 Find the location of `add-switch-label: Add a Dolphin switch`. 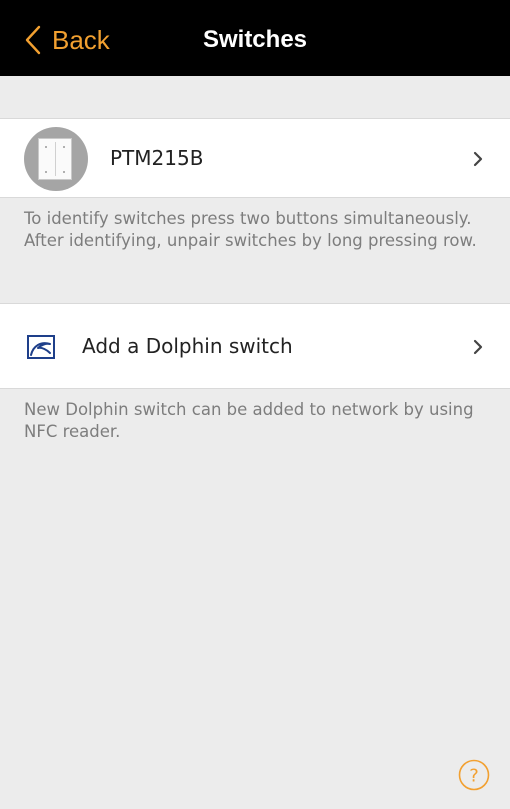

add-switch-label: Add a Dolphin switch is located at coordinates (187, 346).